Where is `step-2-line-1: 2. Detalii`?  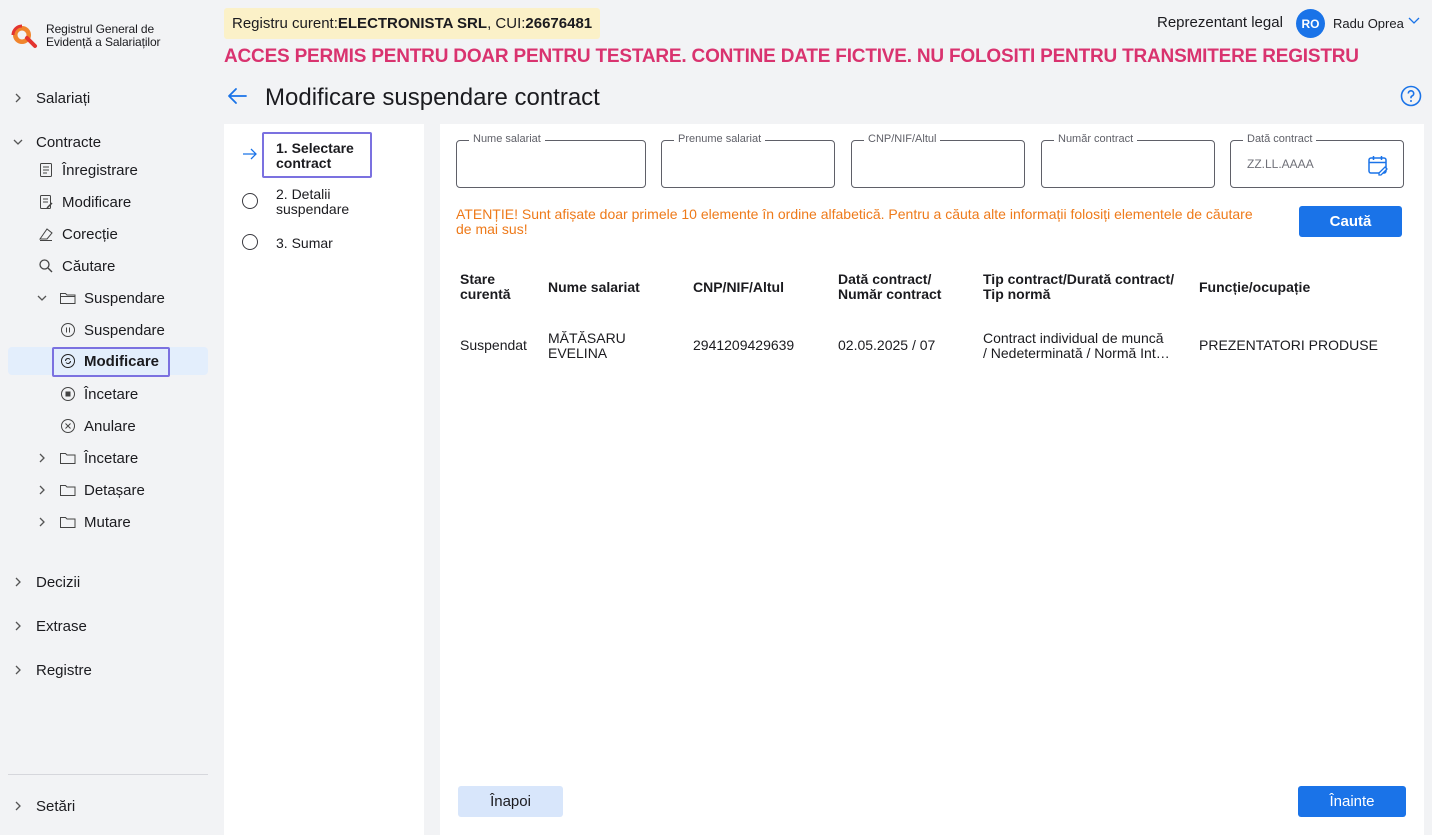 step-2-line-1: 2. Detalii is located at coordinates (303, 194).